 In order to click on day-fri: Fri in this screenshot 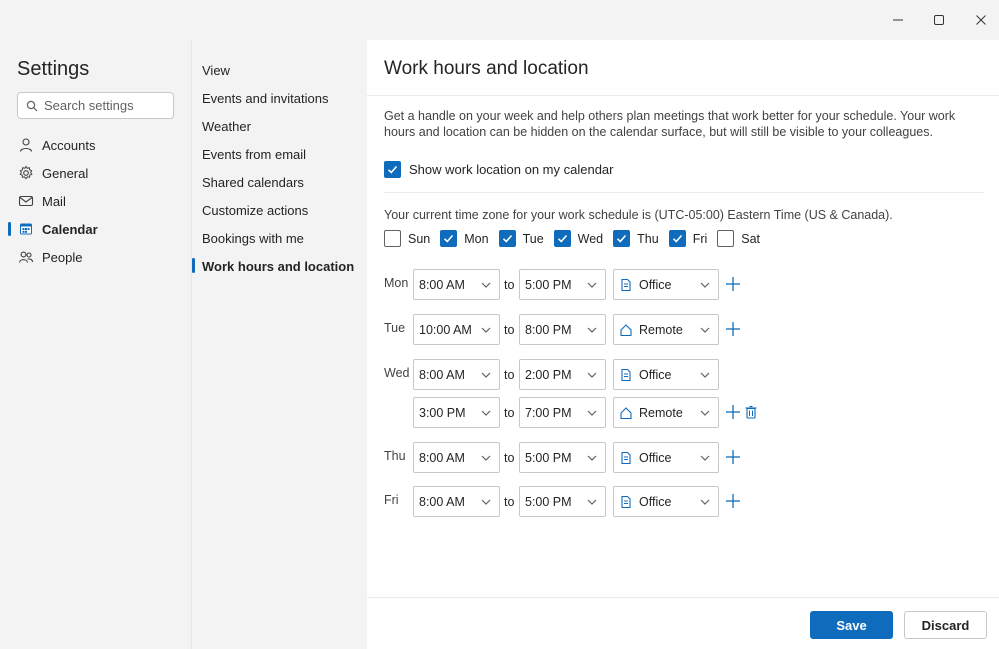, I will do `click(688, 238)`.